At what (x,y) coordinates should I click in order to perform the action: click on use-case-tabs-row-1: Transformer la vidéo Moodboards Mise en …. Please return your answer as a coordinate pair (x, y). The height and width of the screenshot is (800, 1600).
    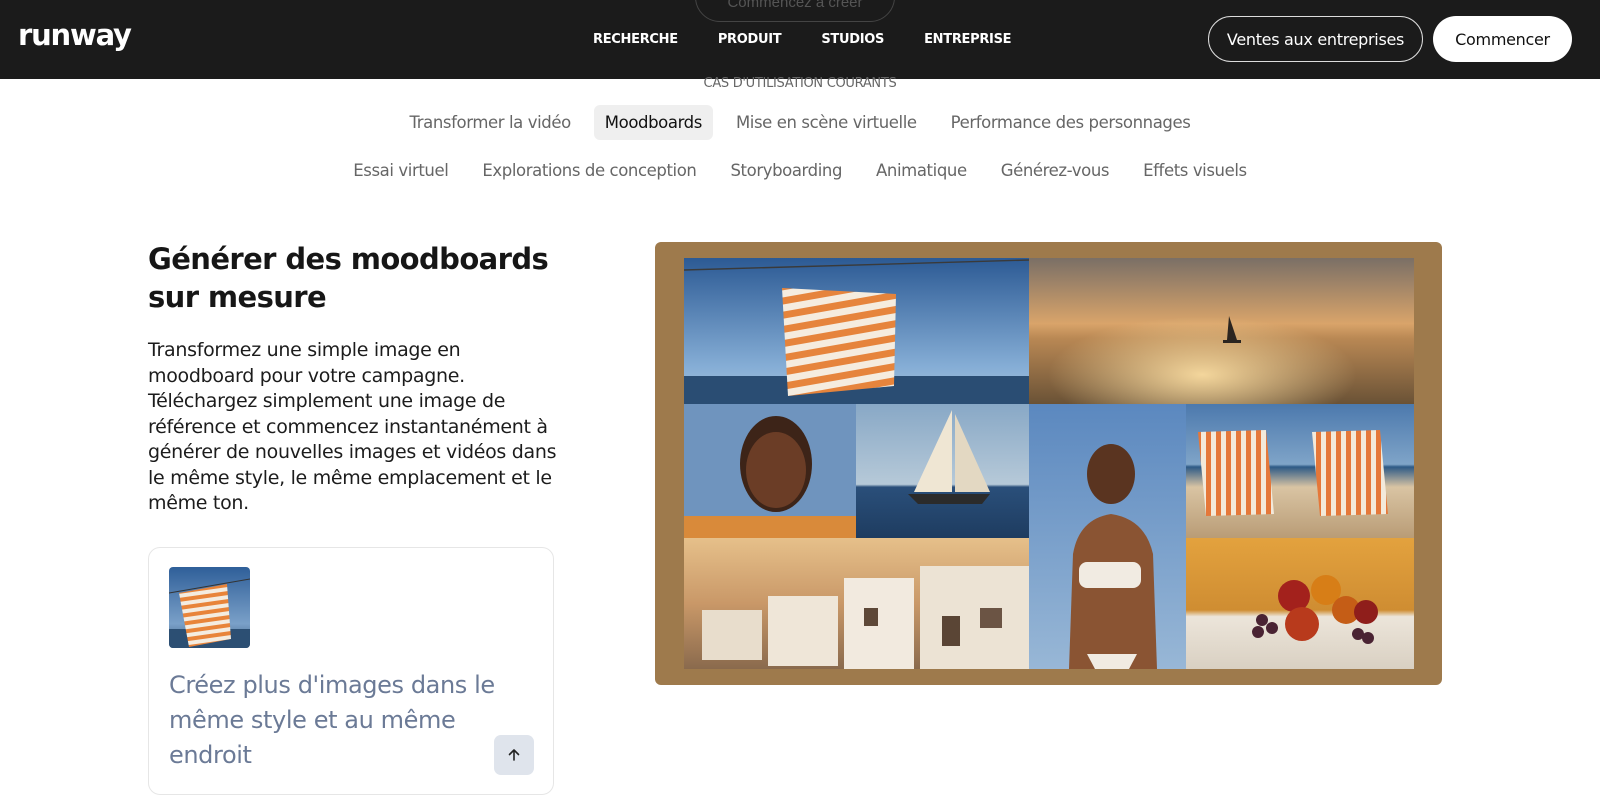
    Looking at the image, I should click on (800, 122).